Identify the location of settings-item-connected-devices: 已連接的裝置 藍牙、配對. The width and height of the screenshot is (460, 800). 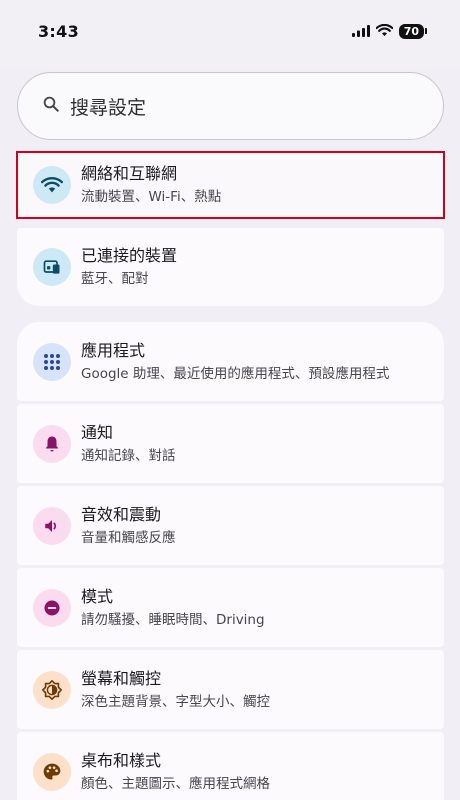
(230, 267).